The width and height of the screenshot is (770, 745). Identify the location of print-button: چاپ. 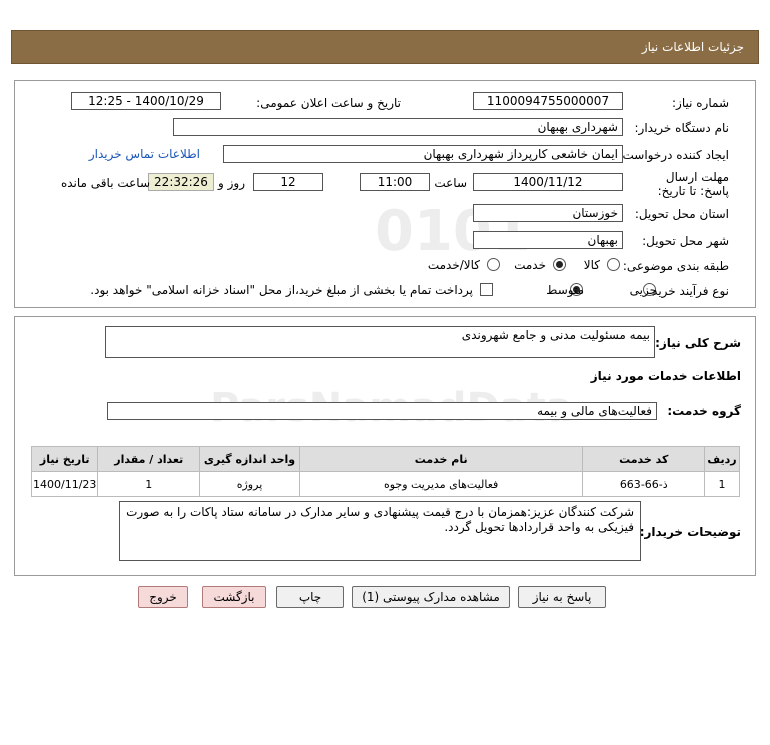
(310, 597).